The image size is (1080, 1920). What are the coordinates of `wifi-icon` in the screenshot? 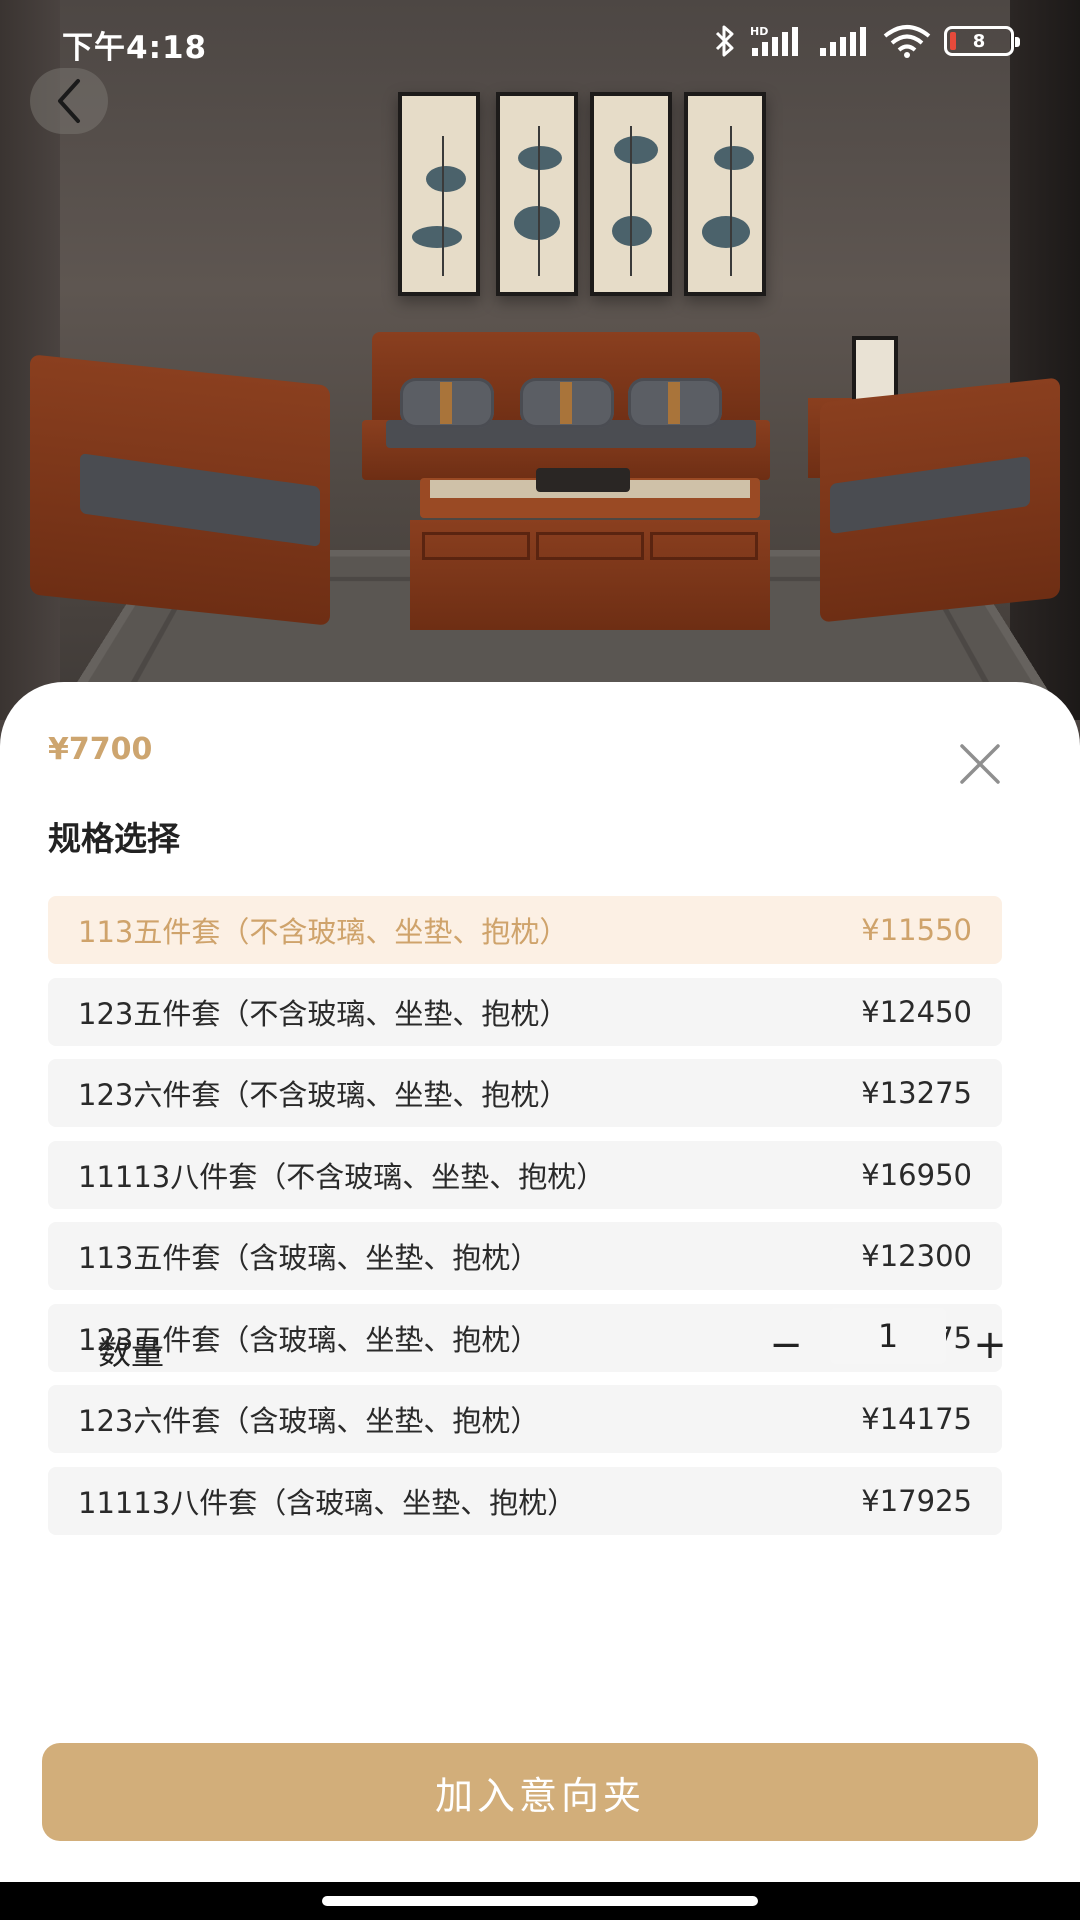 It's located at (907, 41).